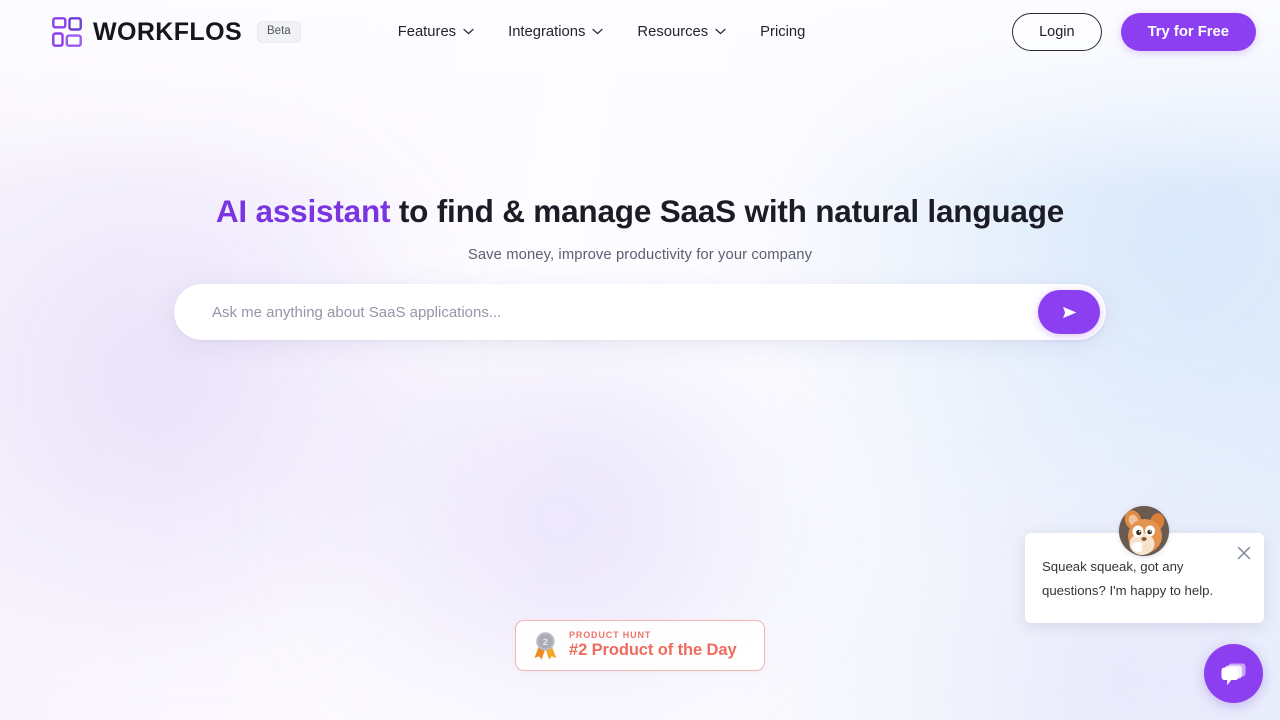  I want to click on nav-item-label: Pricing, so click(783, 31).